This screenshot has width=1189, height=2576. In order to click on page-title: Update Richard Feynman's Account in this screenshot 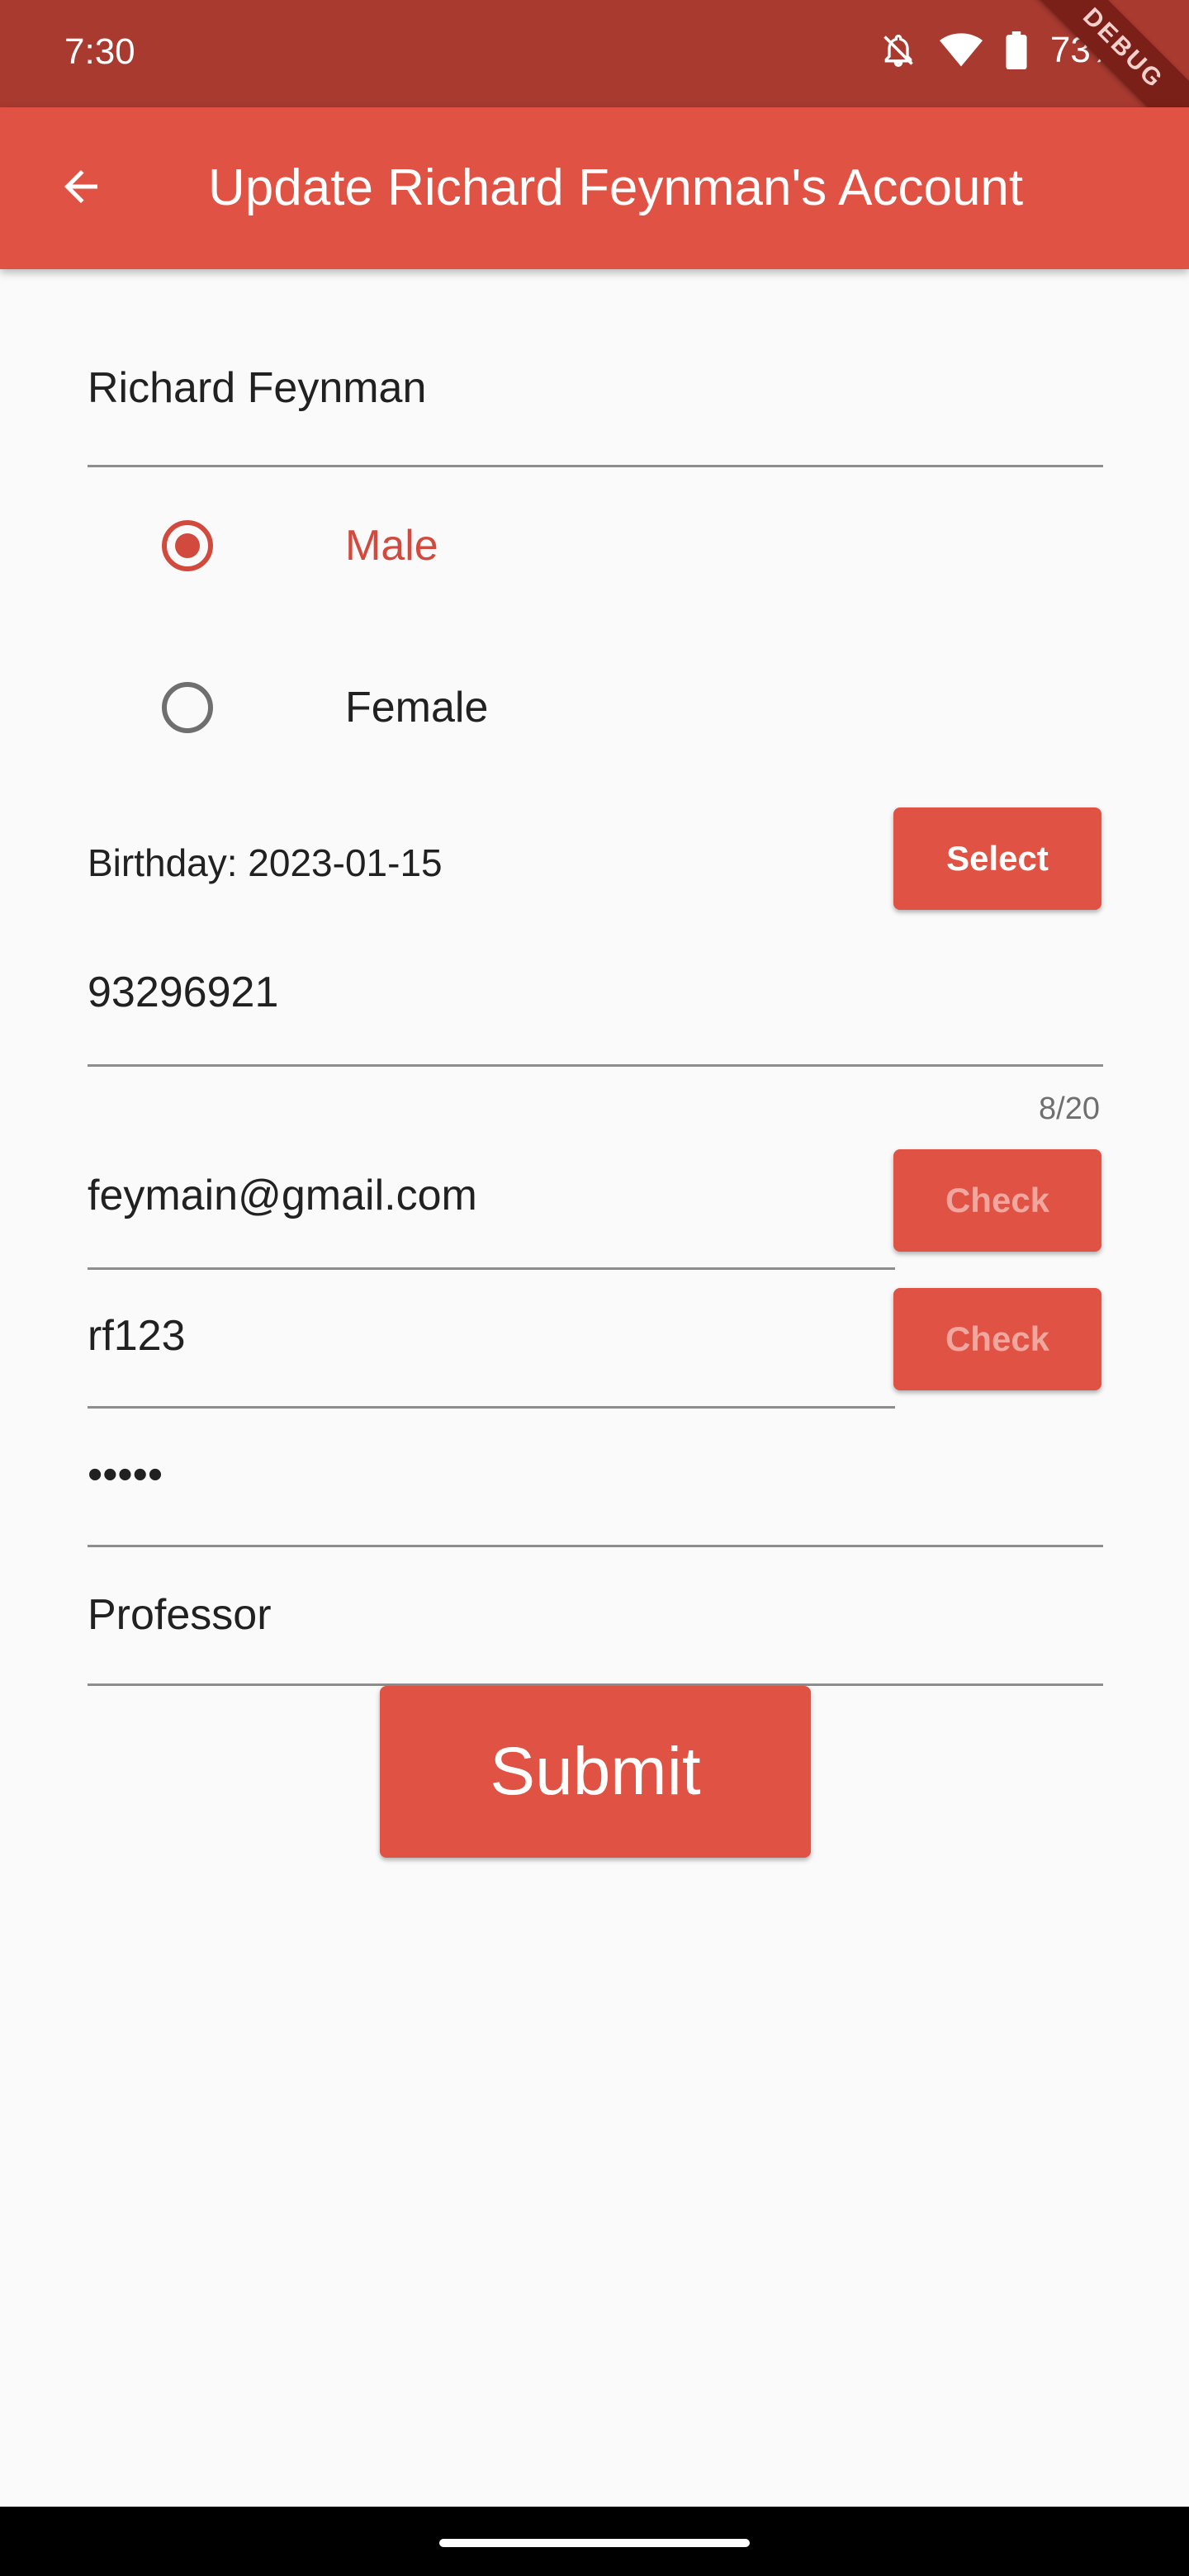, I will do `click(616, 187)`.